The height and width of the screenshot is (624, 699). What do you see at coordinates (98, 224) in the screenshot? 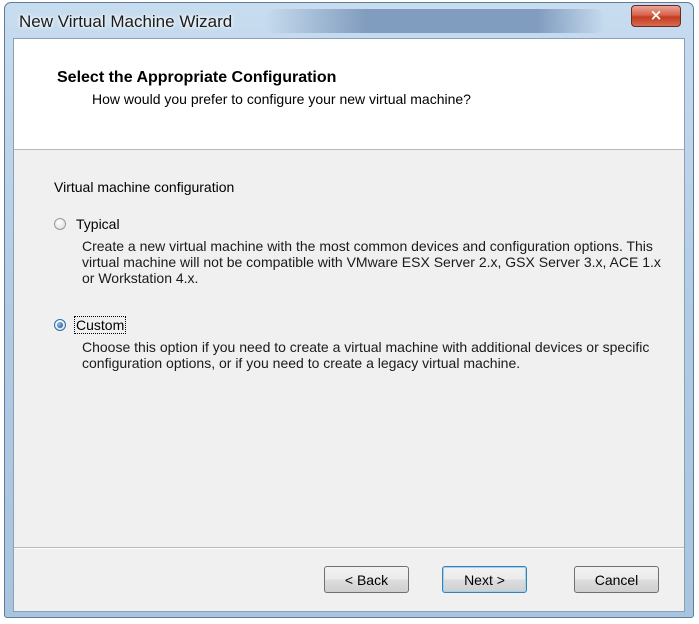
I see `typical-label: Typical` at bounding box center [98, 224].